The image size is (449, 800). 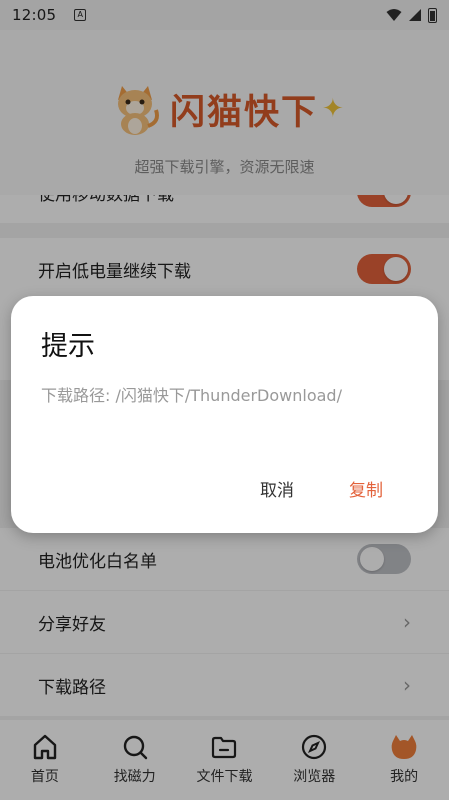 I want to click on copy-button: 复制, so click(x=366, y=488).